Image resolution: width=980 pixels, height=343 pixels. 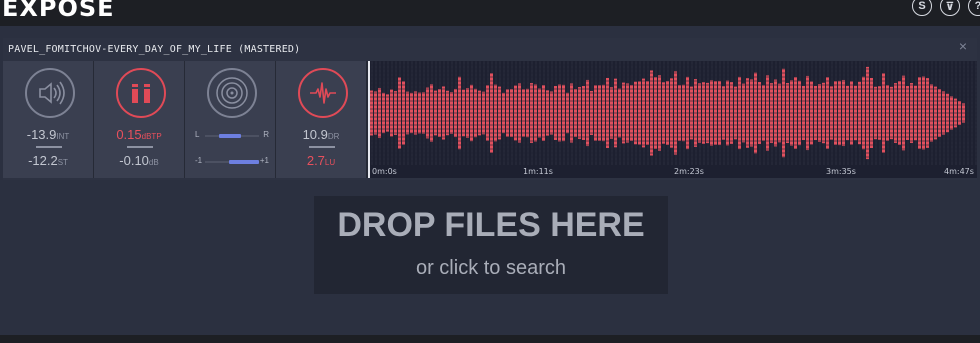 I want to click on loudness-meter: -13.9INT -12.2ST, so click(x=48, y=119).